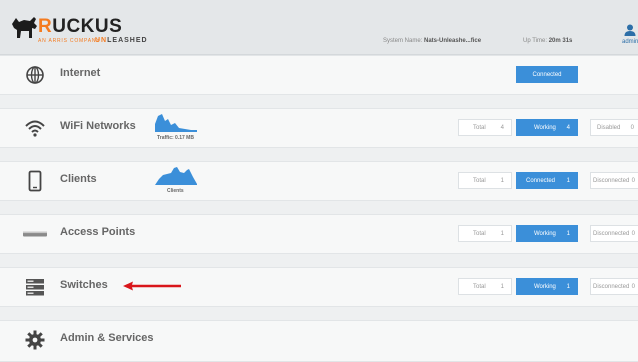 This screenshot has height=362, width=638. I want to click on red-arrow-annotation, so click(152, 286).